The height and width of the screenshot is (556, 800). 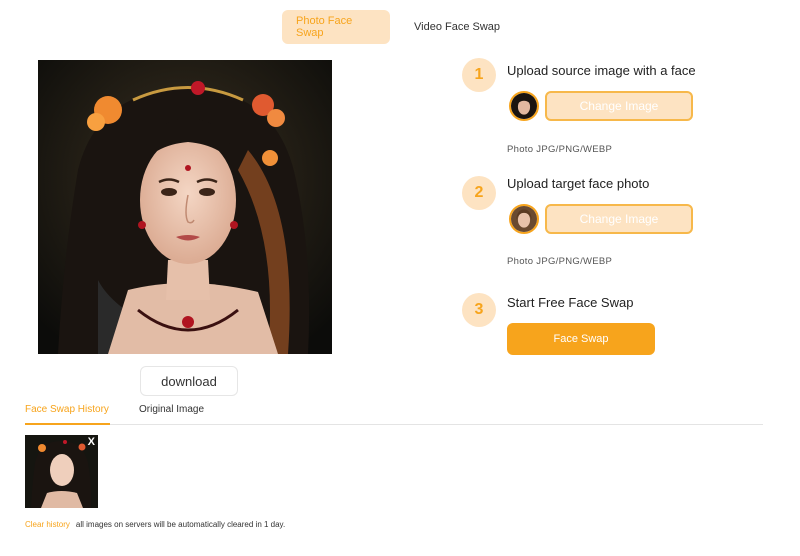 What do you see at coordinates (398, 27) in the screenshot?
I see `mode-tabs: Photo Face Swap Video Face Swap` at bounding box center [398, 27].